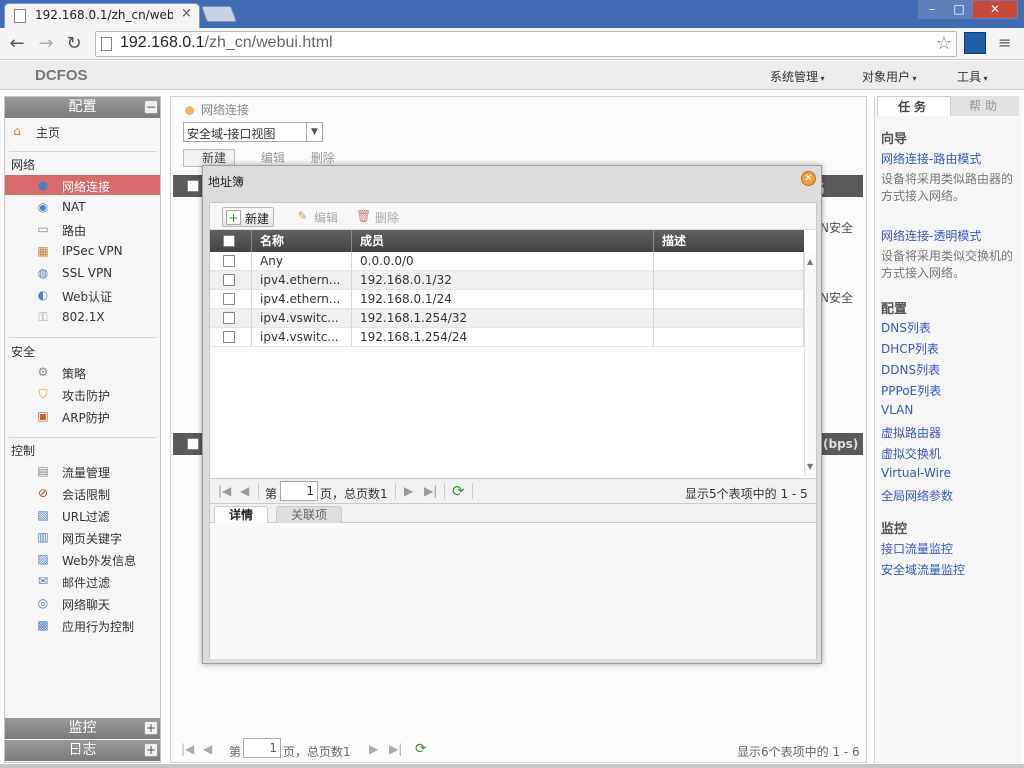  I want to click on link-transparent-mode: 网络连接-透明模式, so click(931, 235).